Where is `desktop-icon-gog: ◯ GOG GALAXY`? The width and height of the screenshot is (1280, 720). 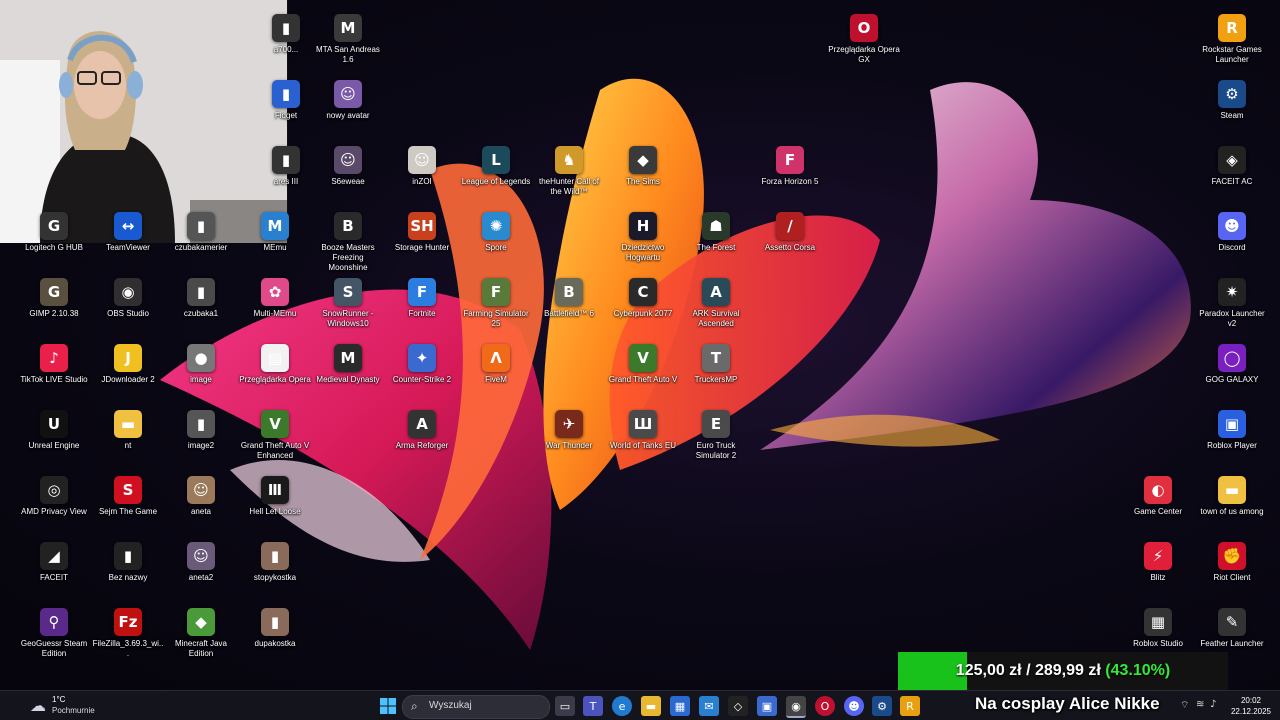
desktop-icon-gog: ◯ GOG GALAXY is located at coordinates (1232, 364).